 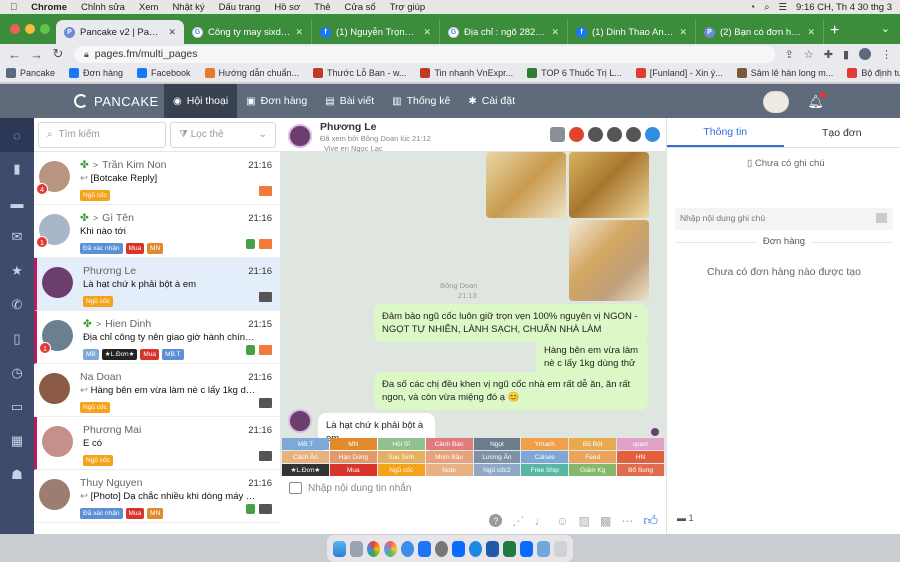 I want to click on app-store-icon, so click(x=424, y=548).